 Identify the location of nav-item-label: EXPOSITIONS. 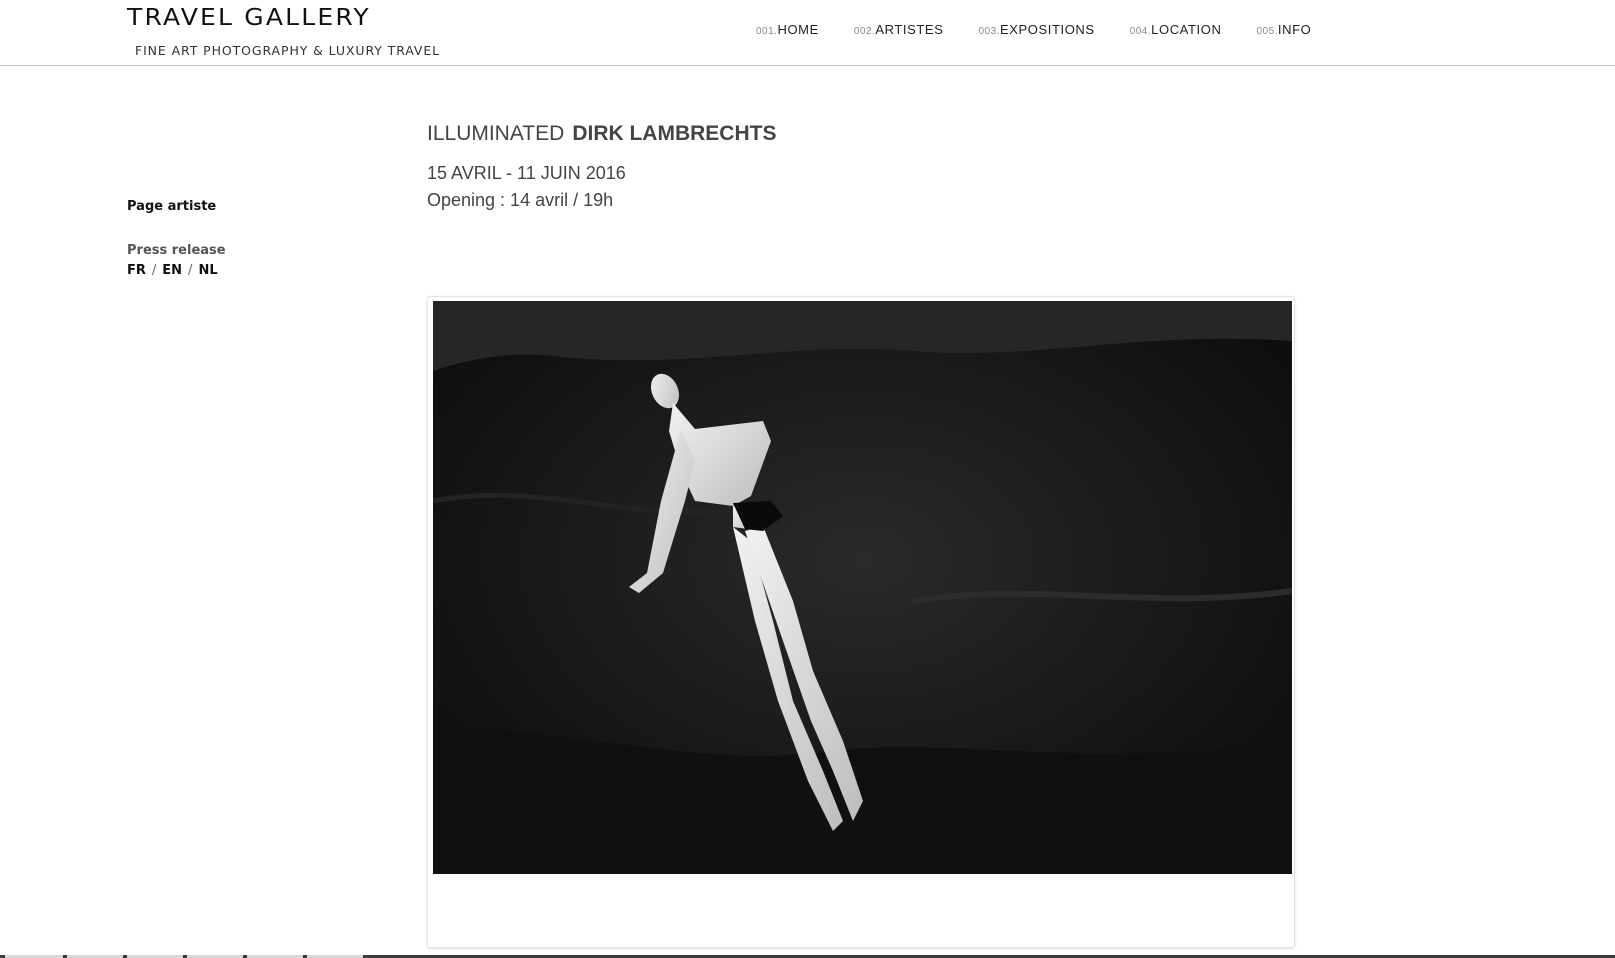
(1047, 29).